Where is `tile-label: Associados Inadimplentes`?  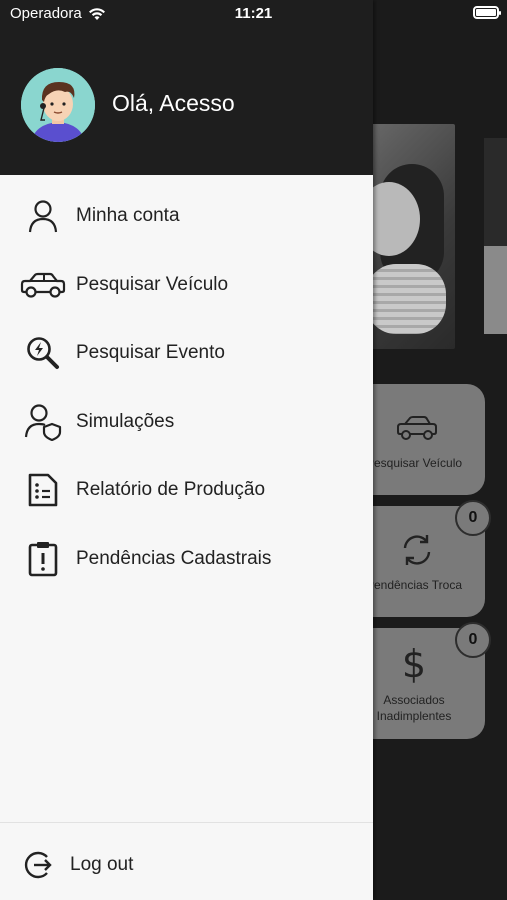 tile-label: Associados Inadimplentes is located at coordinates (414, 708).